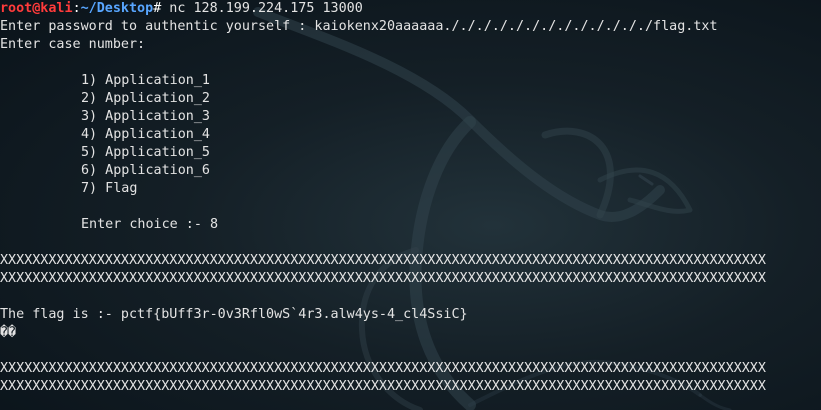 Image resolution: width=821 pixels, height=410 pixels. Describe the element at coordinates (262, 8) in the screenshot. I see `command-text: nc 128.199.224.175 13000` at that location.